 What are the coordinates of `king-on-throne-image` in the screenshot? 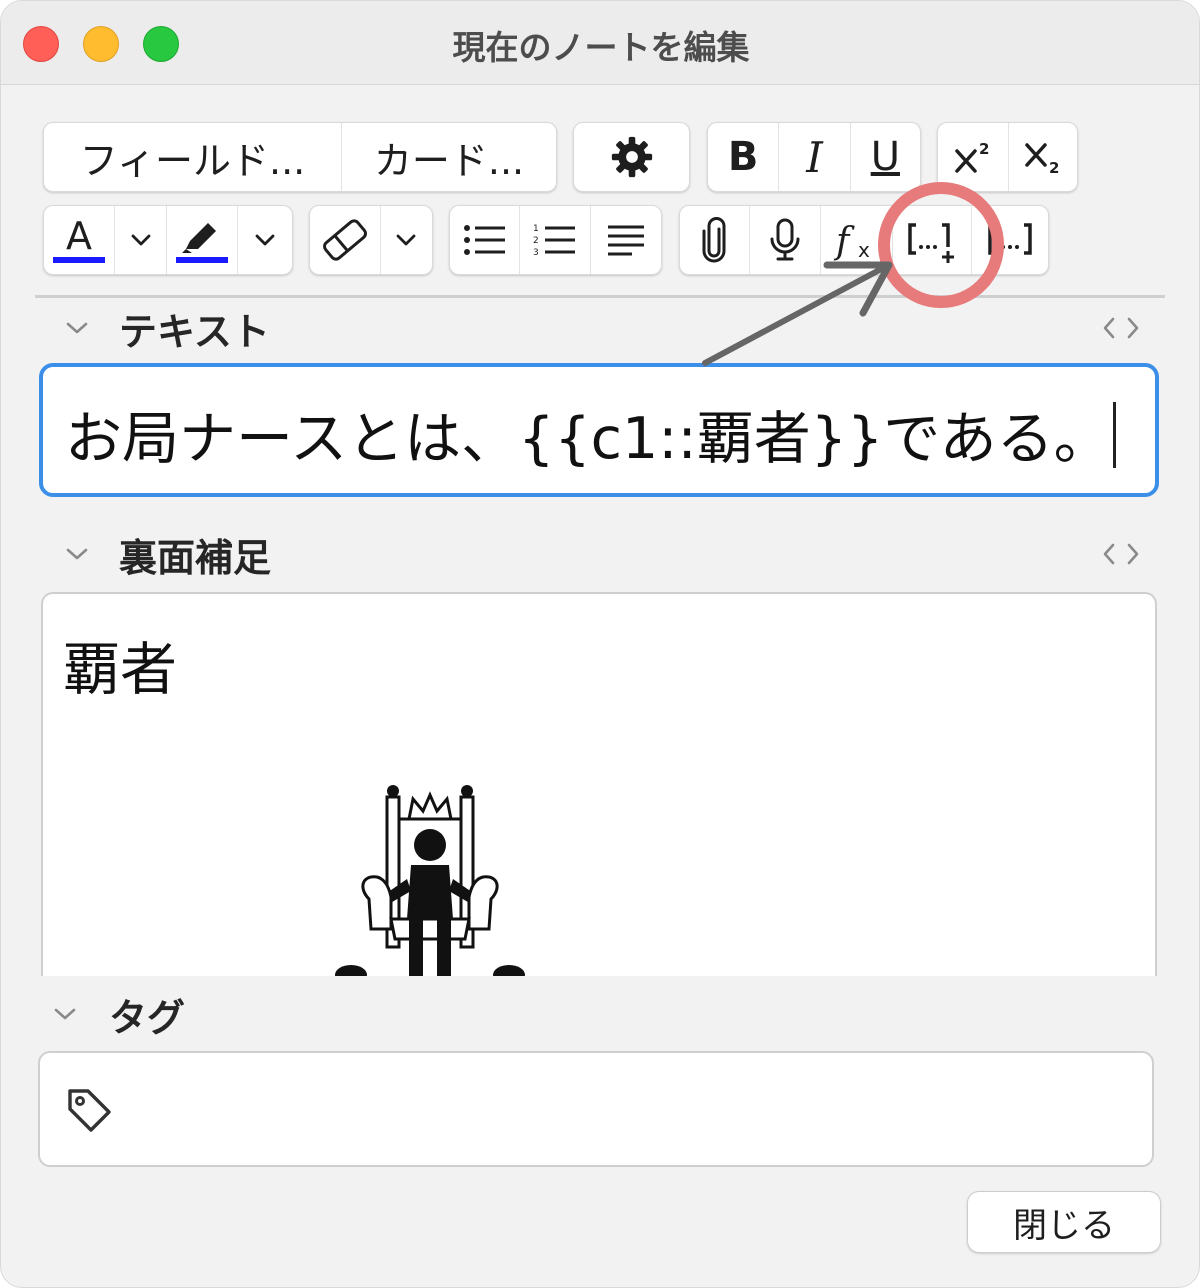 It's located at (430, 880).